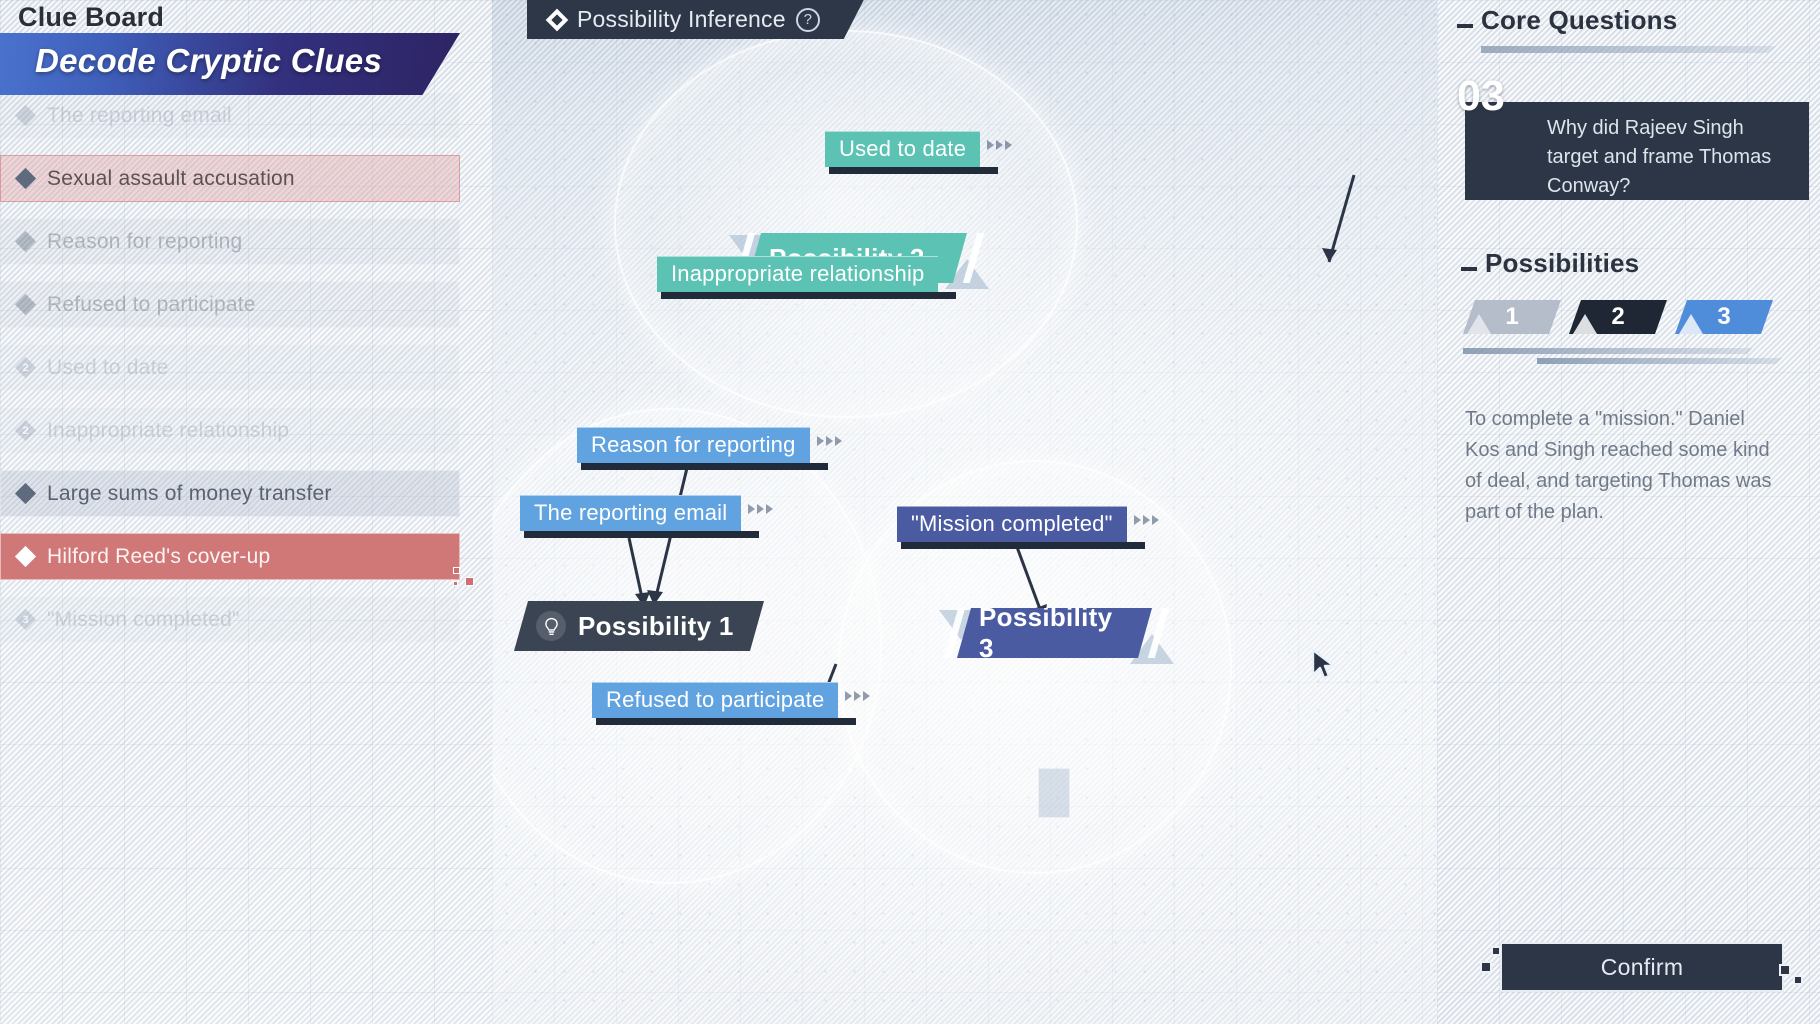 The width and height of the screenshot is (1820, 1024). What do you see at coordinates (1785, 970) in the screenshot?
I see `confirm-decor-c` at bounding box center [1785, 970].